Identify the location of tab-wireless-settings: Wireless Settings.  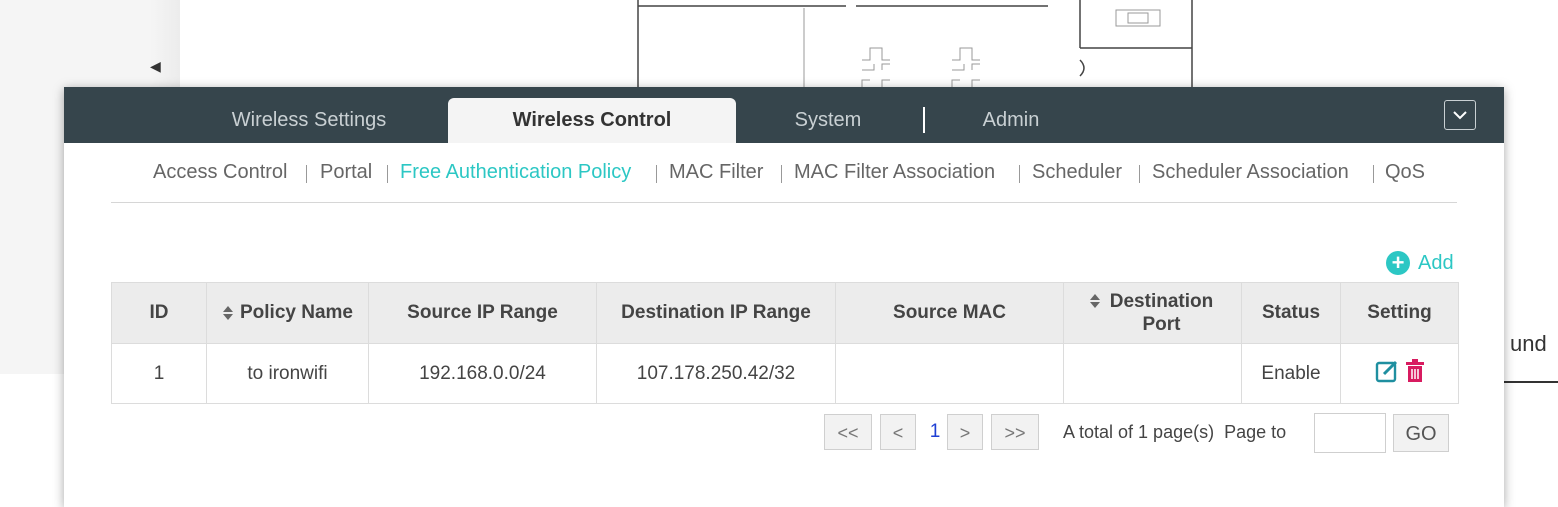
(309, 120).